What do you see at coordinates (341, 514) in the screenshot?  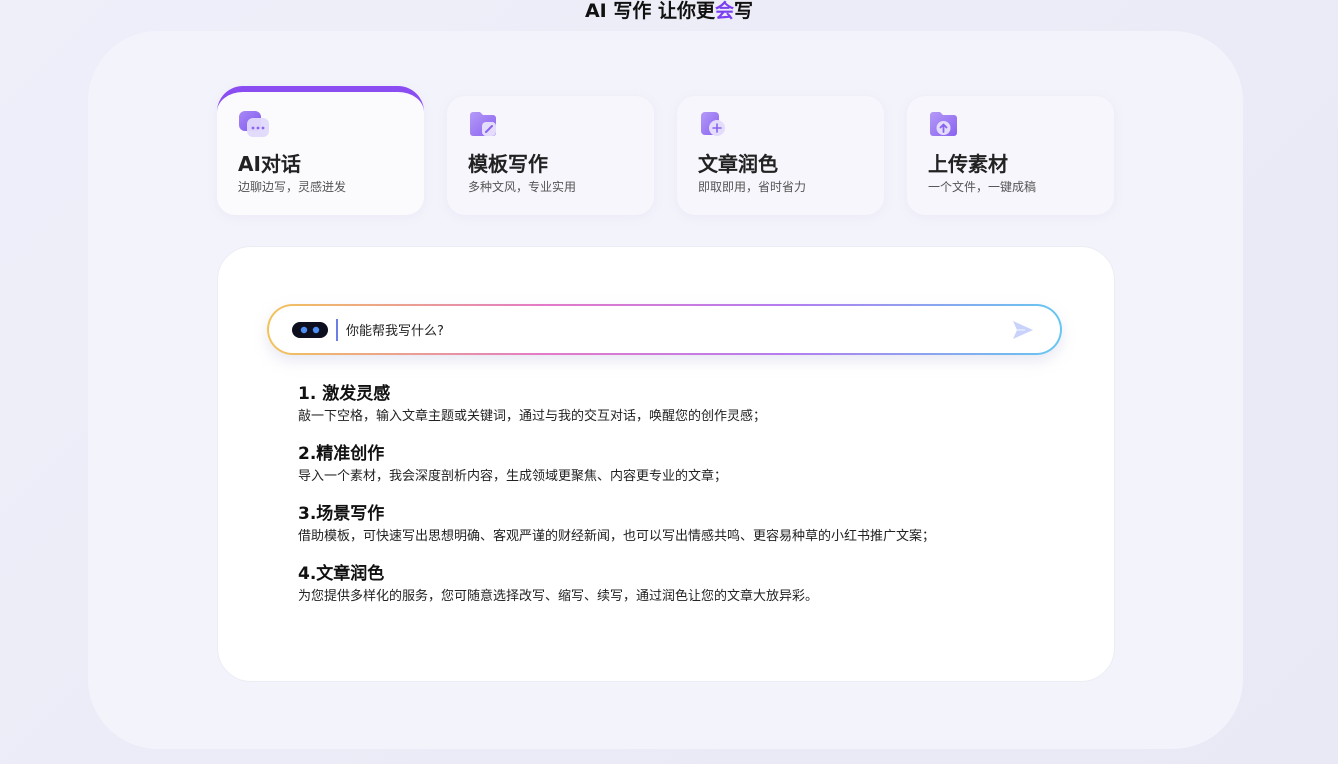 I see `guide-item-title: 3.场景写作` at bounding box center [341, 514].